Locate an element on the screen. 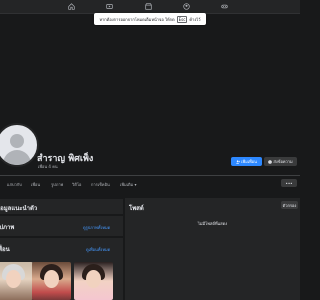  gaming-icon is located at coordinates (224, 6).